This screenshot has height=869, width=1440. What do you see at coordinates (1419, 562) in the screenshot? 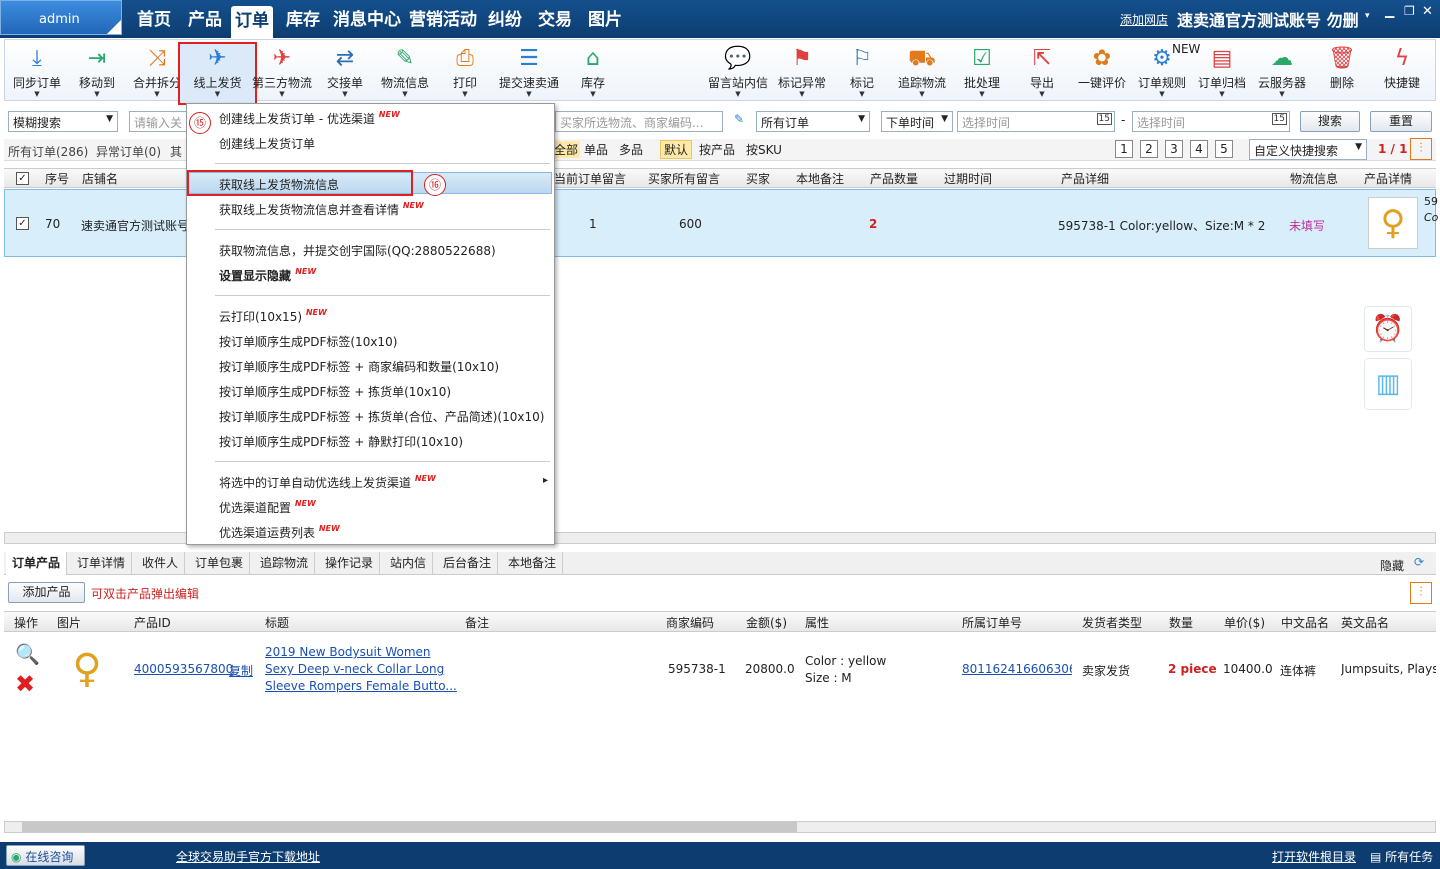
I see `refresh-icon: ⟳` at bounding box center [1419, 562].